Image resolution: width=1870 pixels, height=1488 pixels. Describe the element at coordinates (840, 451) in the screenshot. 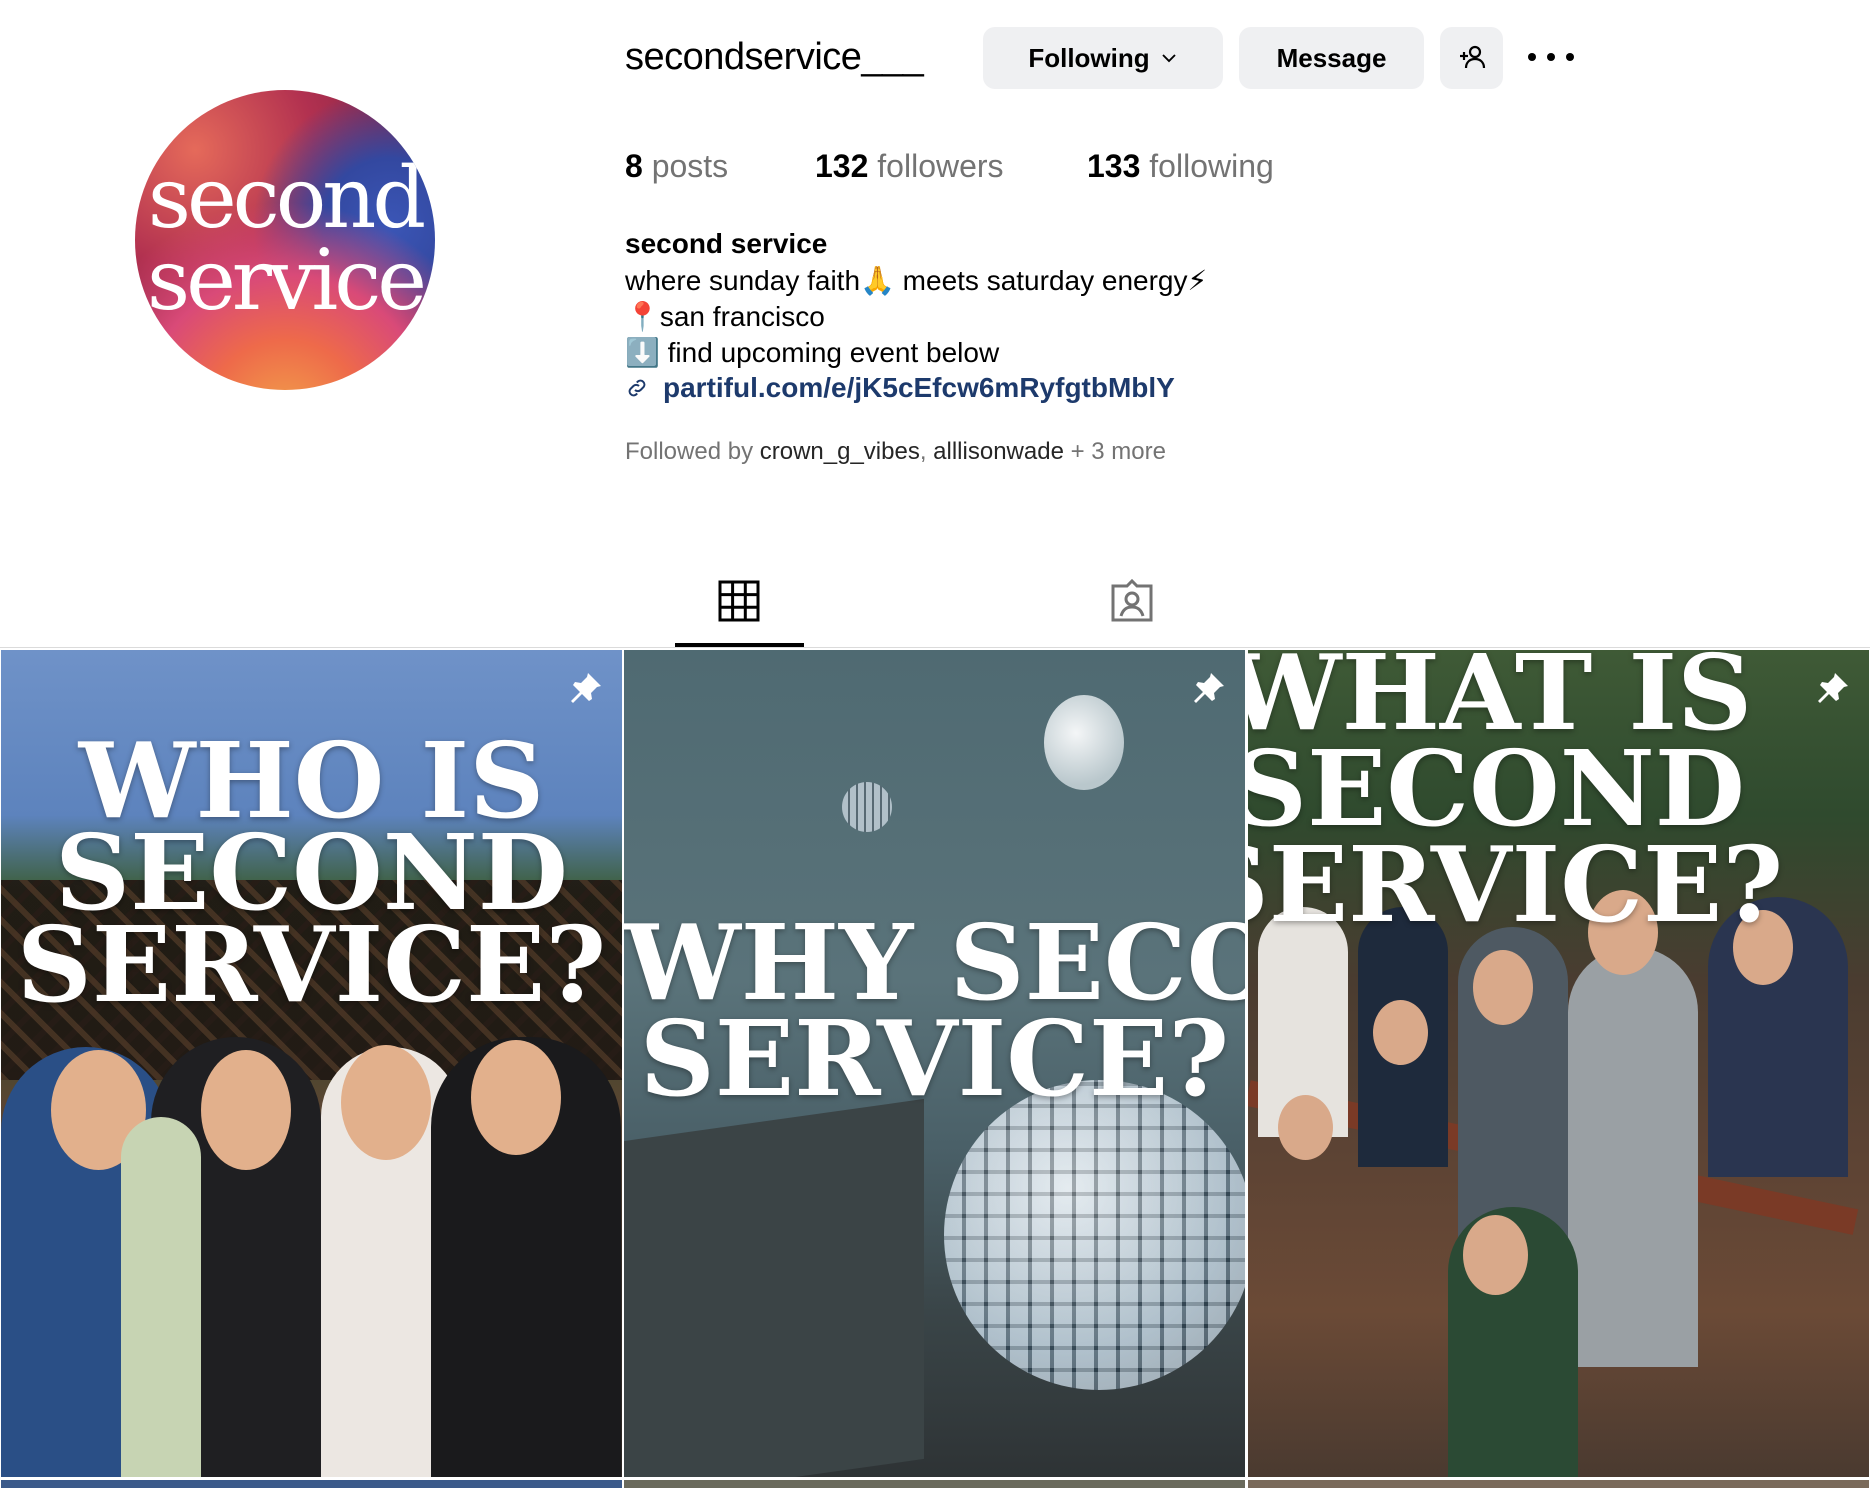

I see `followed-by-user1: crown_g_vibes` at that location.